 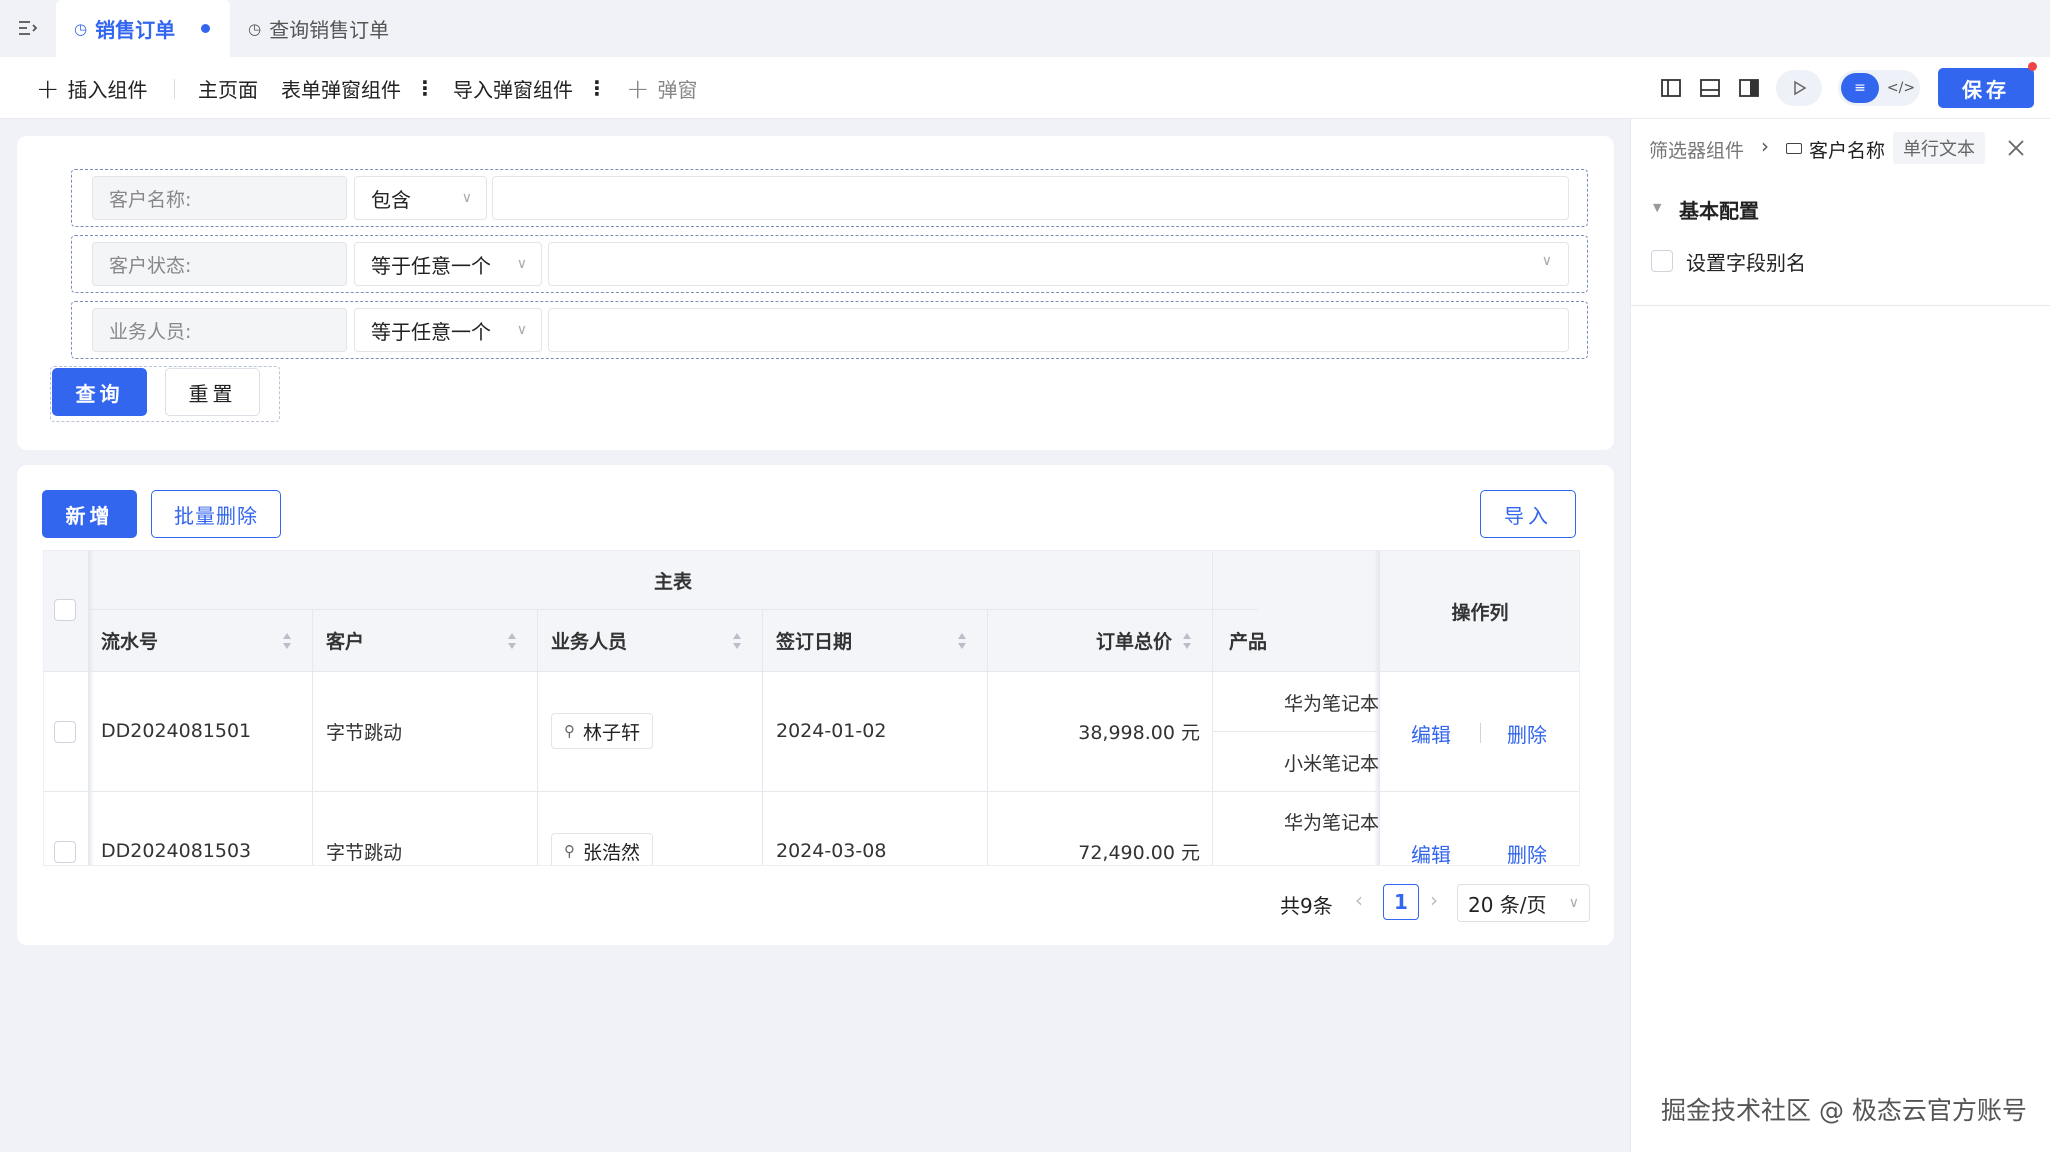 What do you see at coordinates (1332, 822) in the screenshot?
I see `cell-product: 华为笔记本` at bounding box center [1332, 822].